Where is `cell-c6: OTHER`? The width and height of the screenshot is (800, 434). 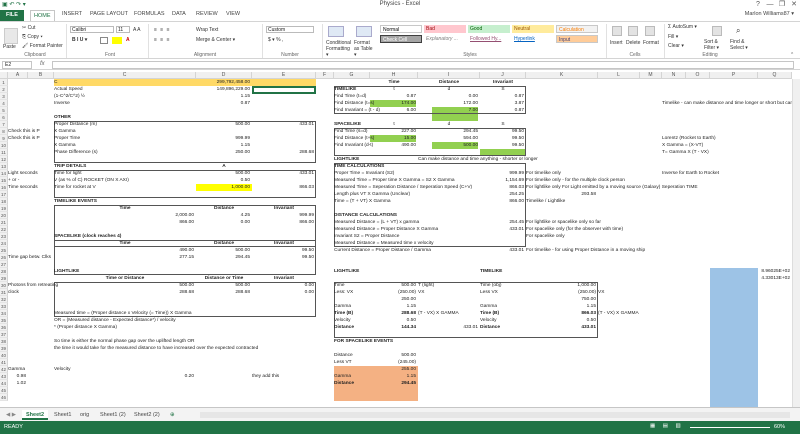 cell-c6: OTHER is located at coordinates (62, 117).